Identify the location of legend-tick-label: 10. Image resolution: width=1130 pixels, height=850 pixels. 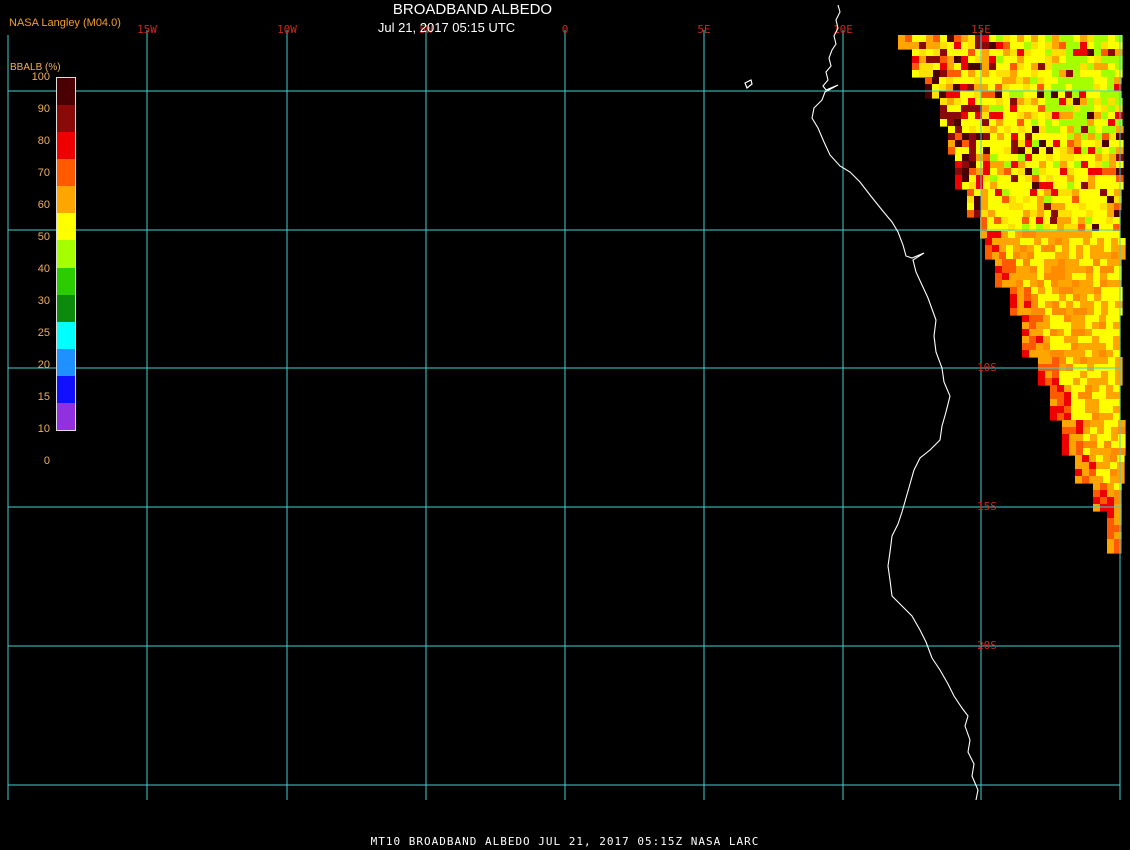
(43, 429).